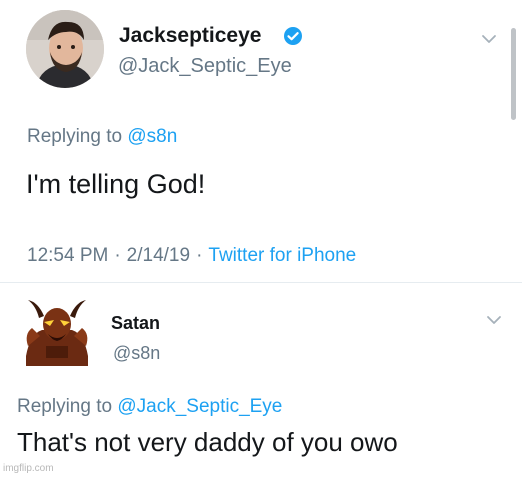 The height and width of the screenshot is (478, 522). What do you see at coordinates (191, 256) in the screenshot?
I see `tweet-metadata: 12:54 PM · 2/14/19 · Twitter for iPhone` at bounding box center [191, 256].